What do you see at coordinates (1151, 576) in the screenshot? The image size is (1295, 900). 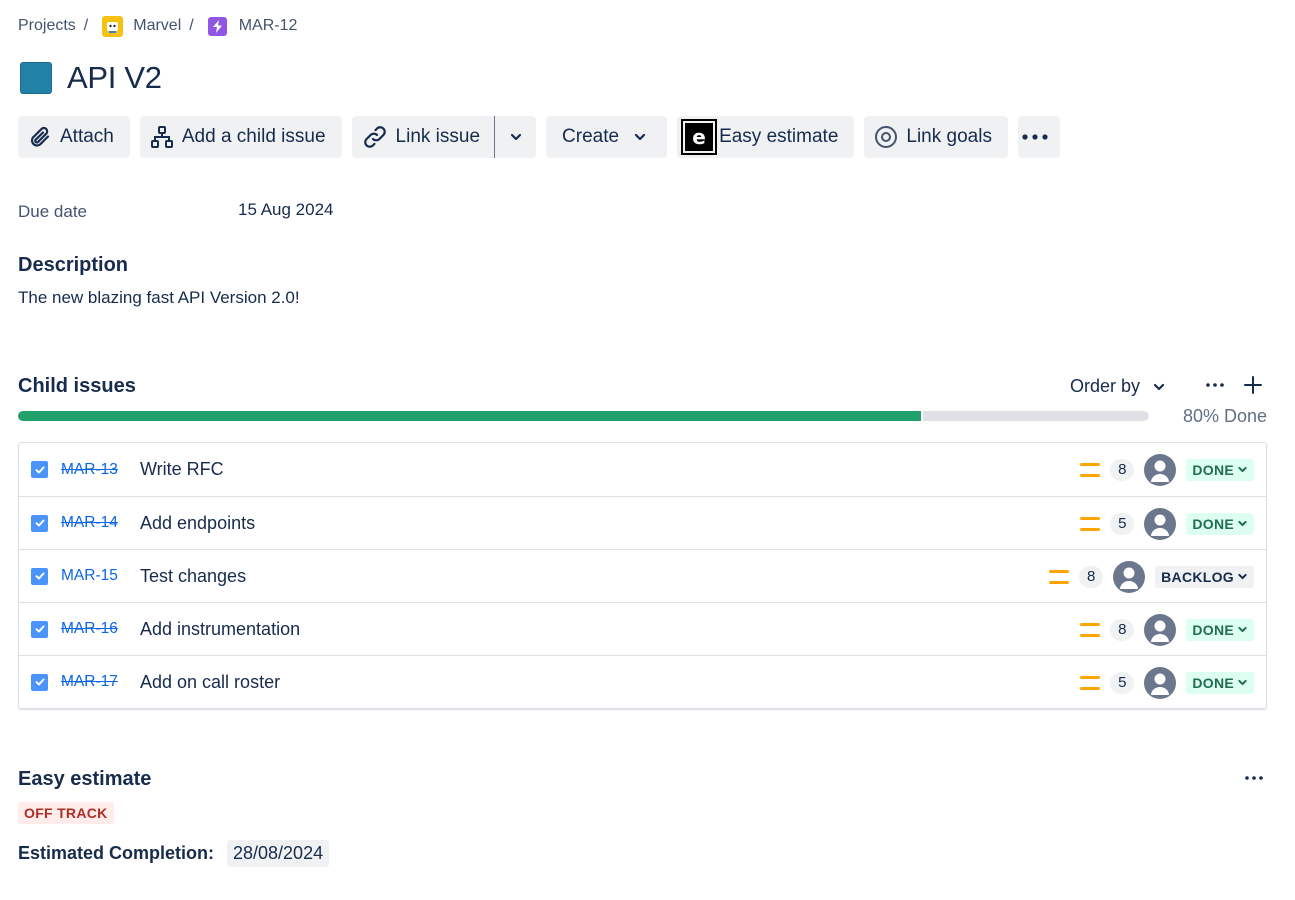 I see `issue-meta: 8 BACKLOG` at bounding box center [1151, 576].